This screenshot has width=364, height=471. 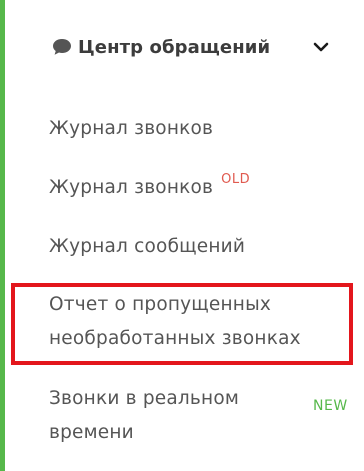 What do you see at coordinates (160, 304) in the screenshot?
I see `menu-item-label-line1: Отчет о пропущенных` at bounding box center [160, 304].